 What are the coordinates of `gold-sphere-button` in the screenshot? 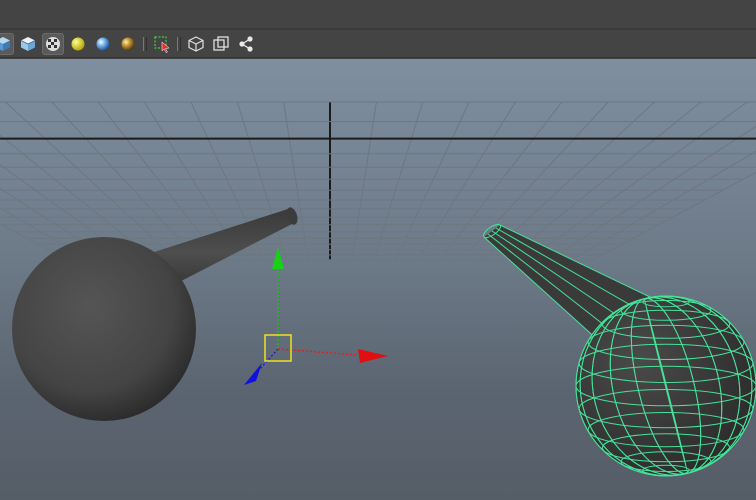 It's located at (128, 44).